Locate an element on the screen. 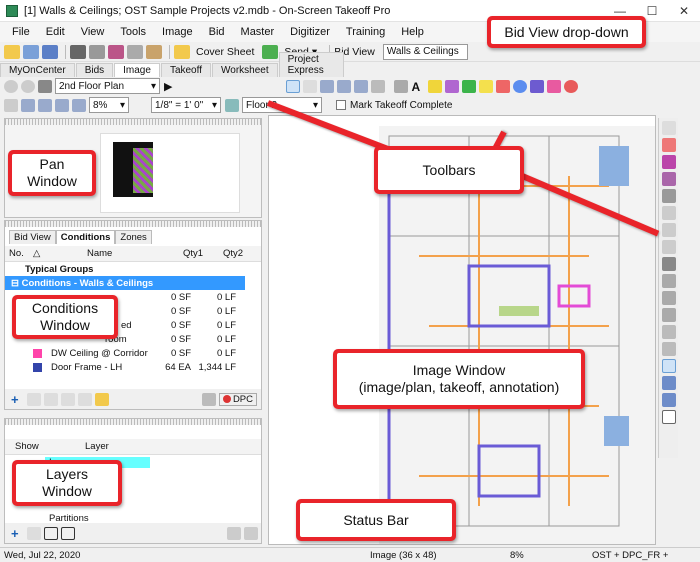 The image size is (700, 562). menu-training: Training is located at coordinates (365, 32).